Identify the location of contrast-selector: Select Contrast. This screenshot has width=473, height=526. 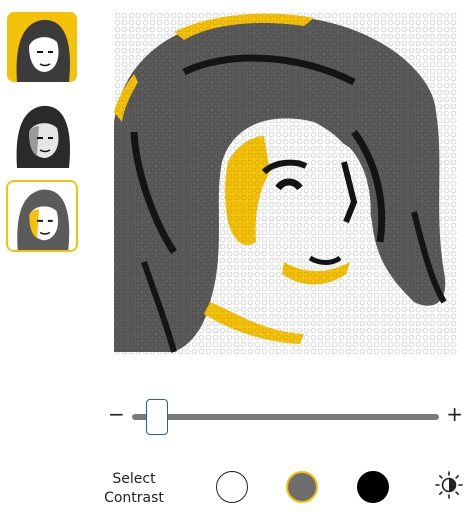
(236, 489).